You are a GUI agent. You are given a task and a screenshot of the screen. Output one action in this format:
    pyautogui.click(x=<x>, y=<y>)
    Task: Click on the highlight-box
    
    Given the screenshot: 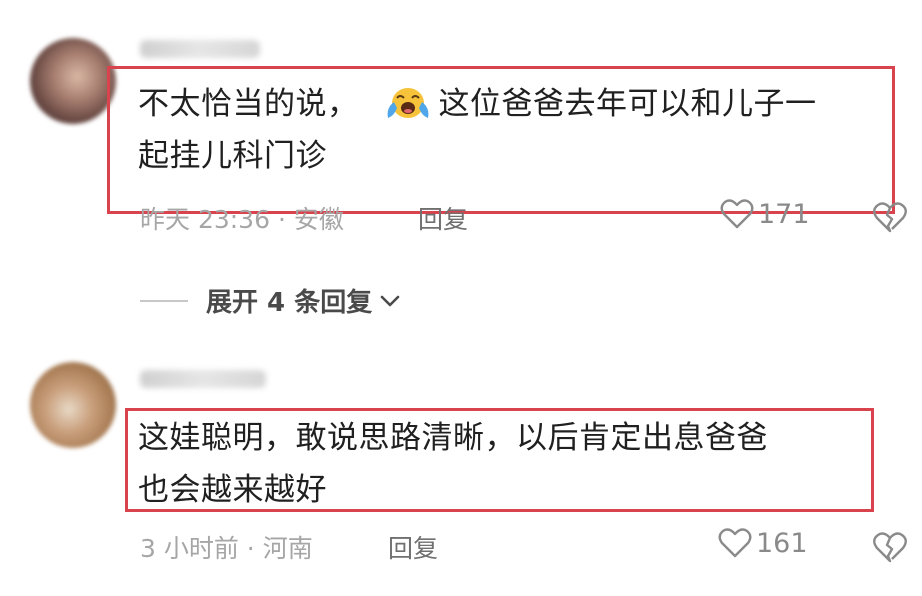 What is the action you would take?
    pyautogui.click(x=499, y=460)
    